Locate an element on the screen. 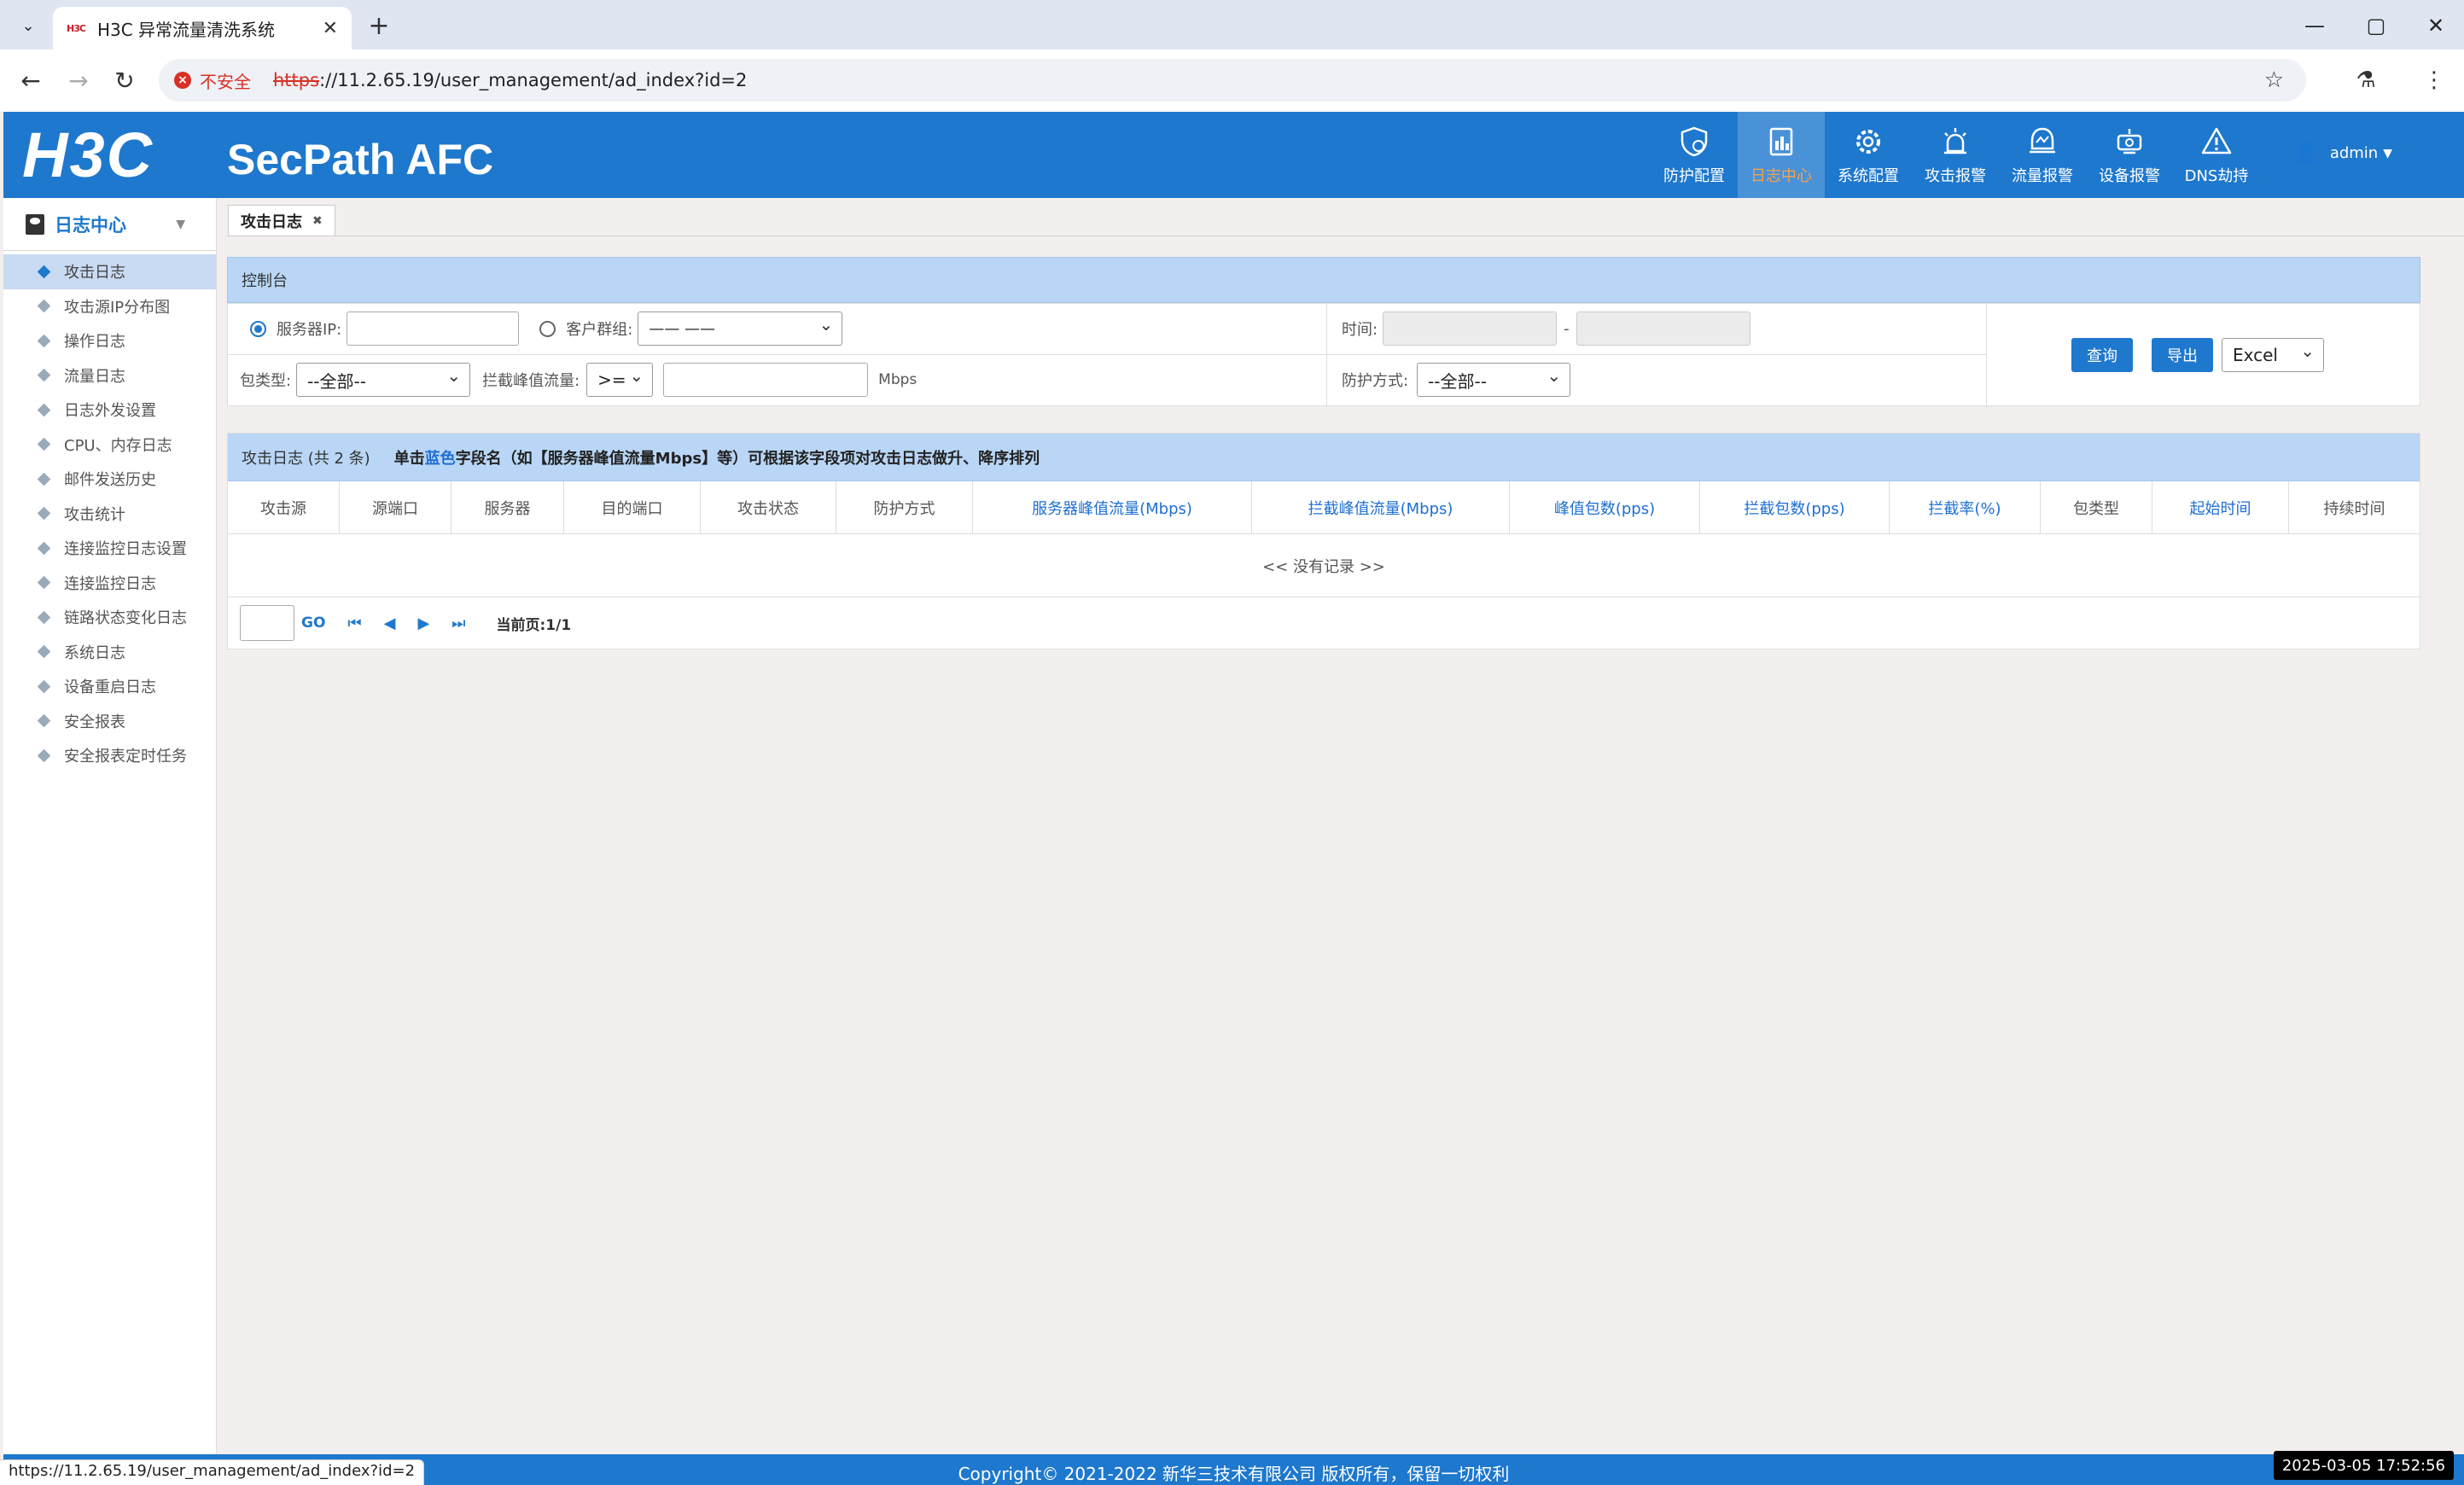 This screenshot has width=2464, height=1485. col-block-peak-traffic: 拦截峰值流量(Mbps) is located at coordinates (1381, 507).